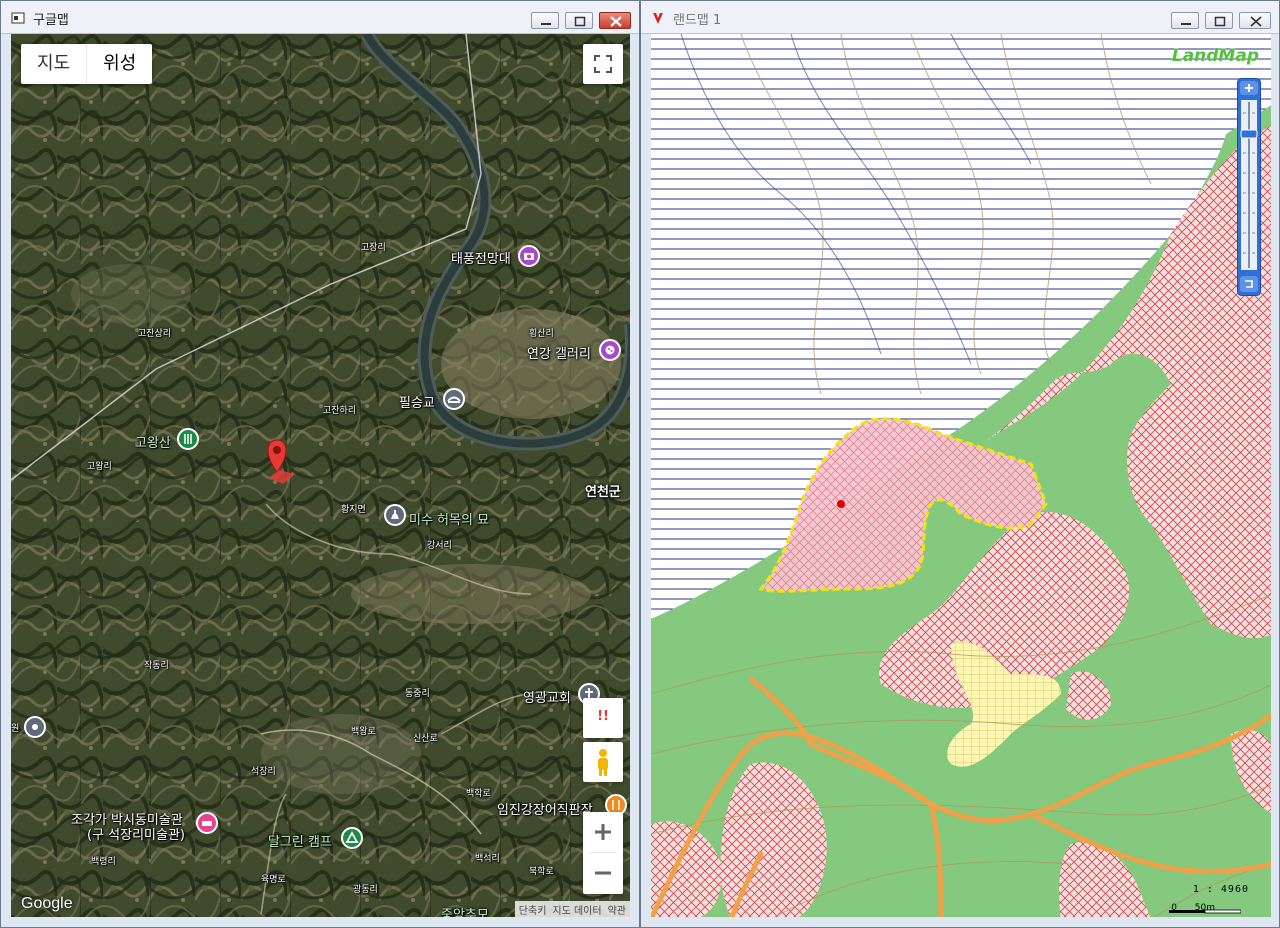  Describe the element at coordinates (697, 20) in the screenshot. I see `window-title: 랜드맵 1` at that location.